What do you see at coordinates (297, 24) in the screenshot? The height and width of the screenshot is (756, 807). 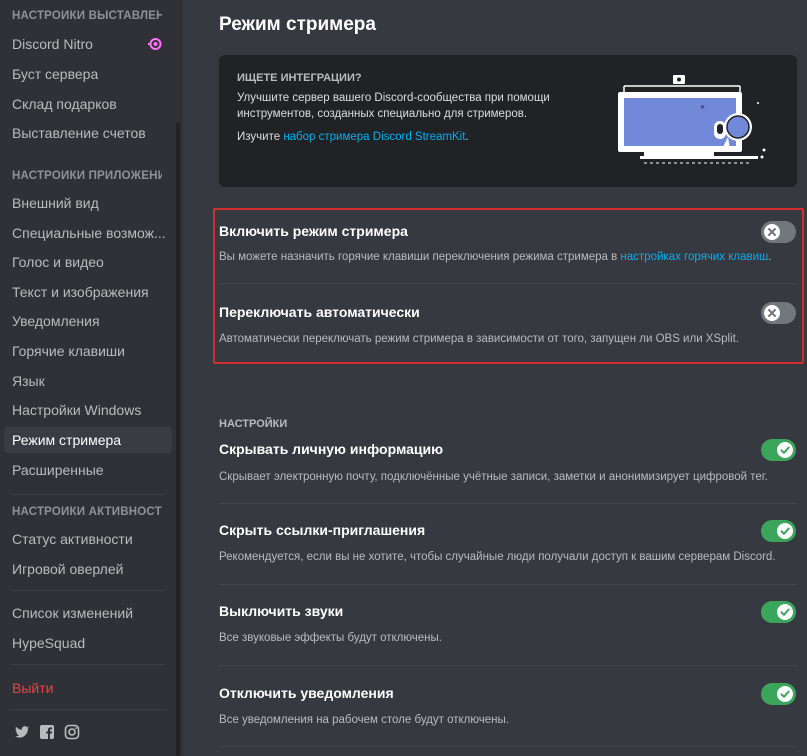 I see `page-title: Режим стримера` at bounding box center [297, 24].